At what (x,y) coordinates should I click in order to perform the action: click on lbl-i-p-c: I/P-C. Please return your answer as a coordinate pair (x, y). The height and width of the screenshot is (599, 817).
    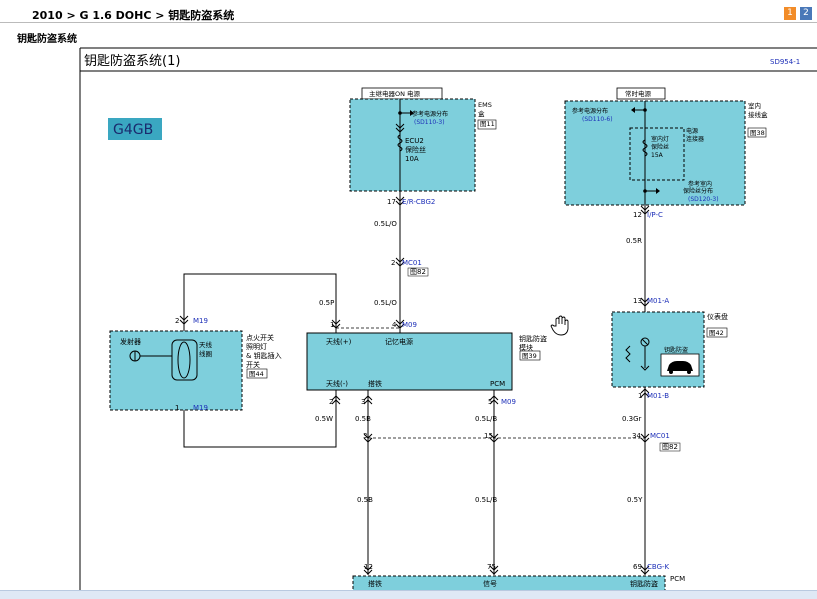
    Looking at the image, I should click on (655, 215).